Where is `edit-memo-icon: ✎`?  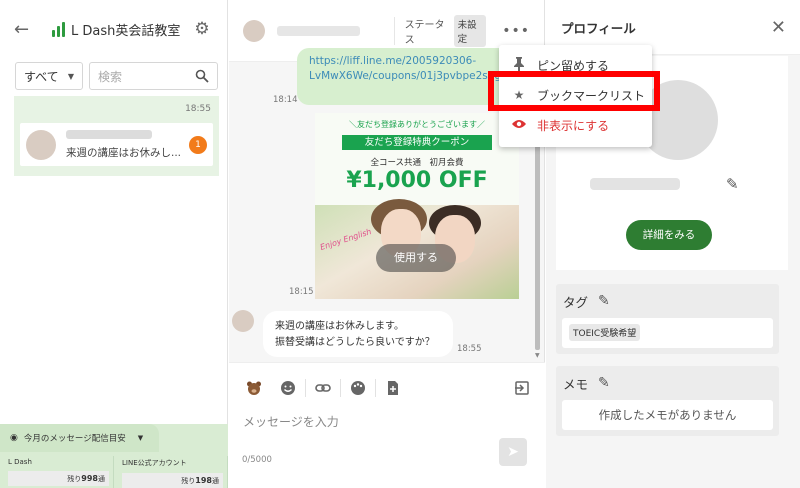 edit-memo-icon: ✎ is located at coordinates (604, 383).